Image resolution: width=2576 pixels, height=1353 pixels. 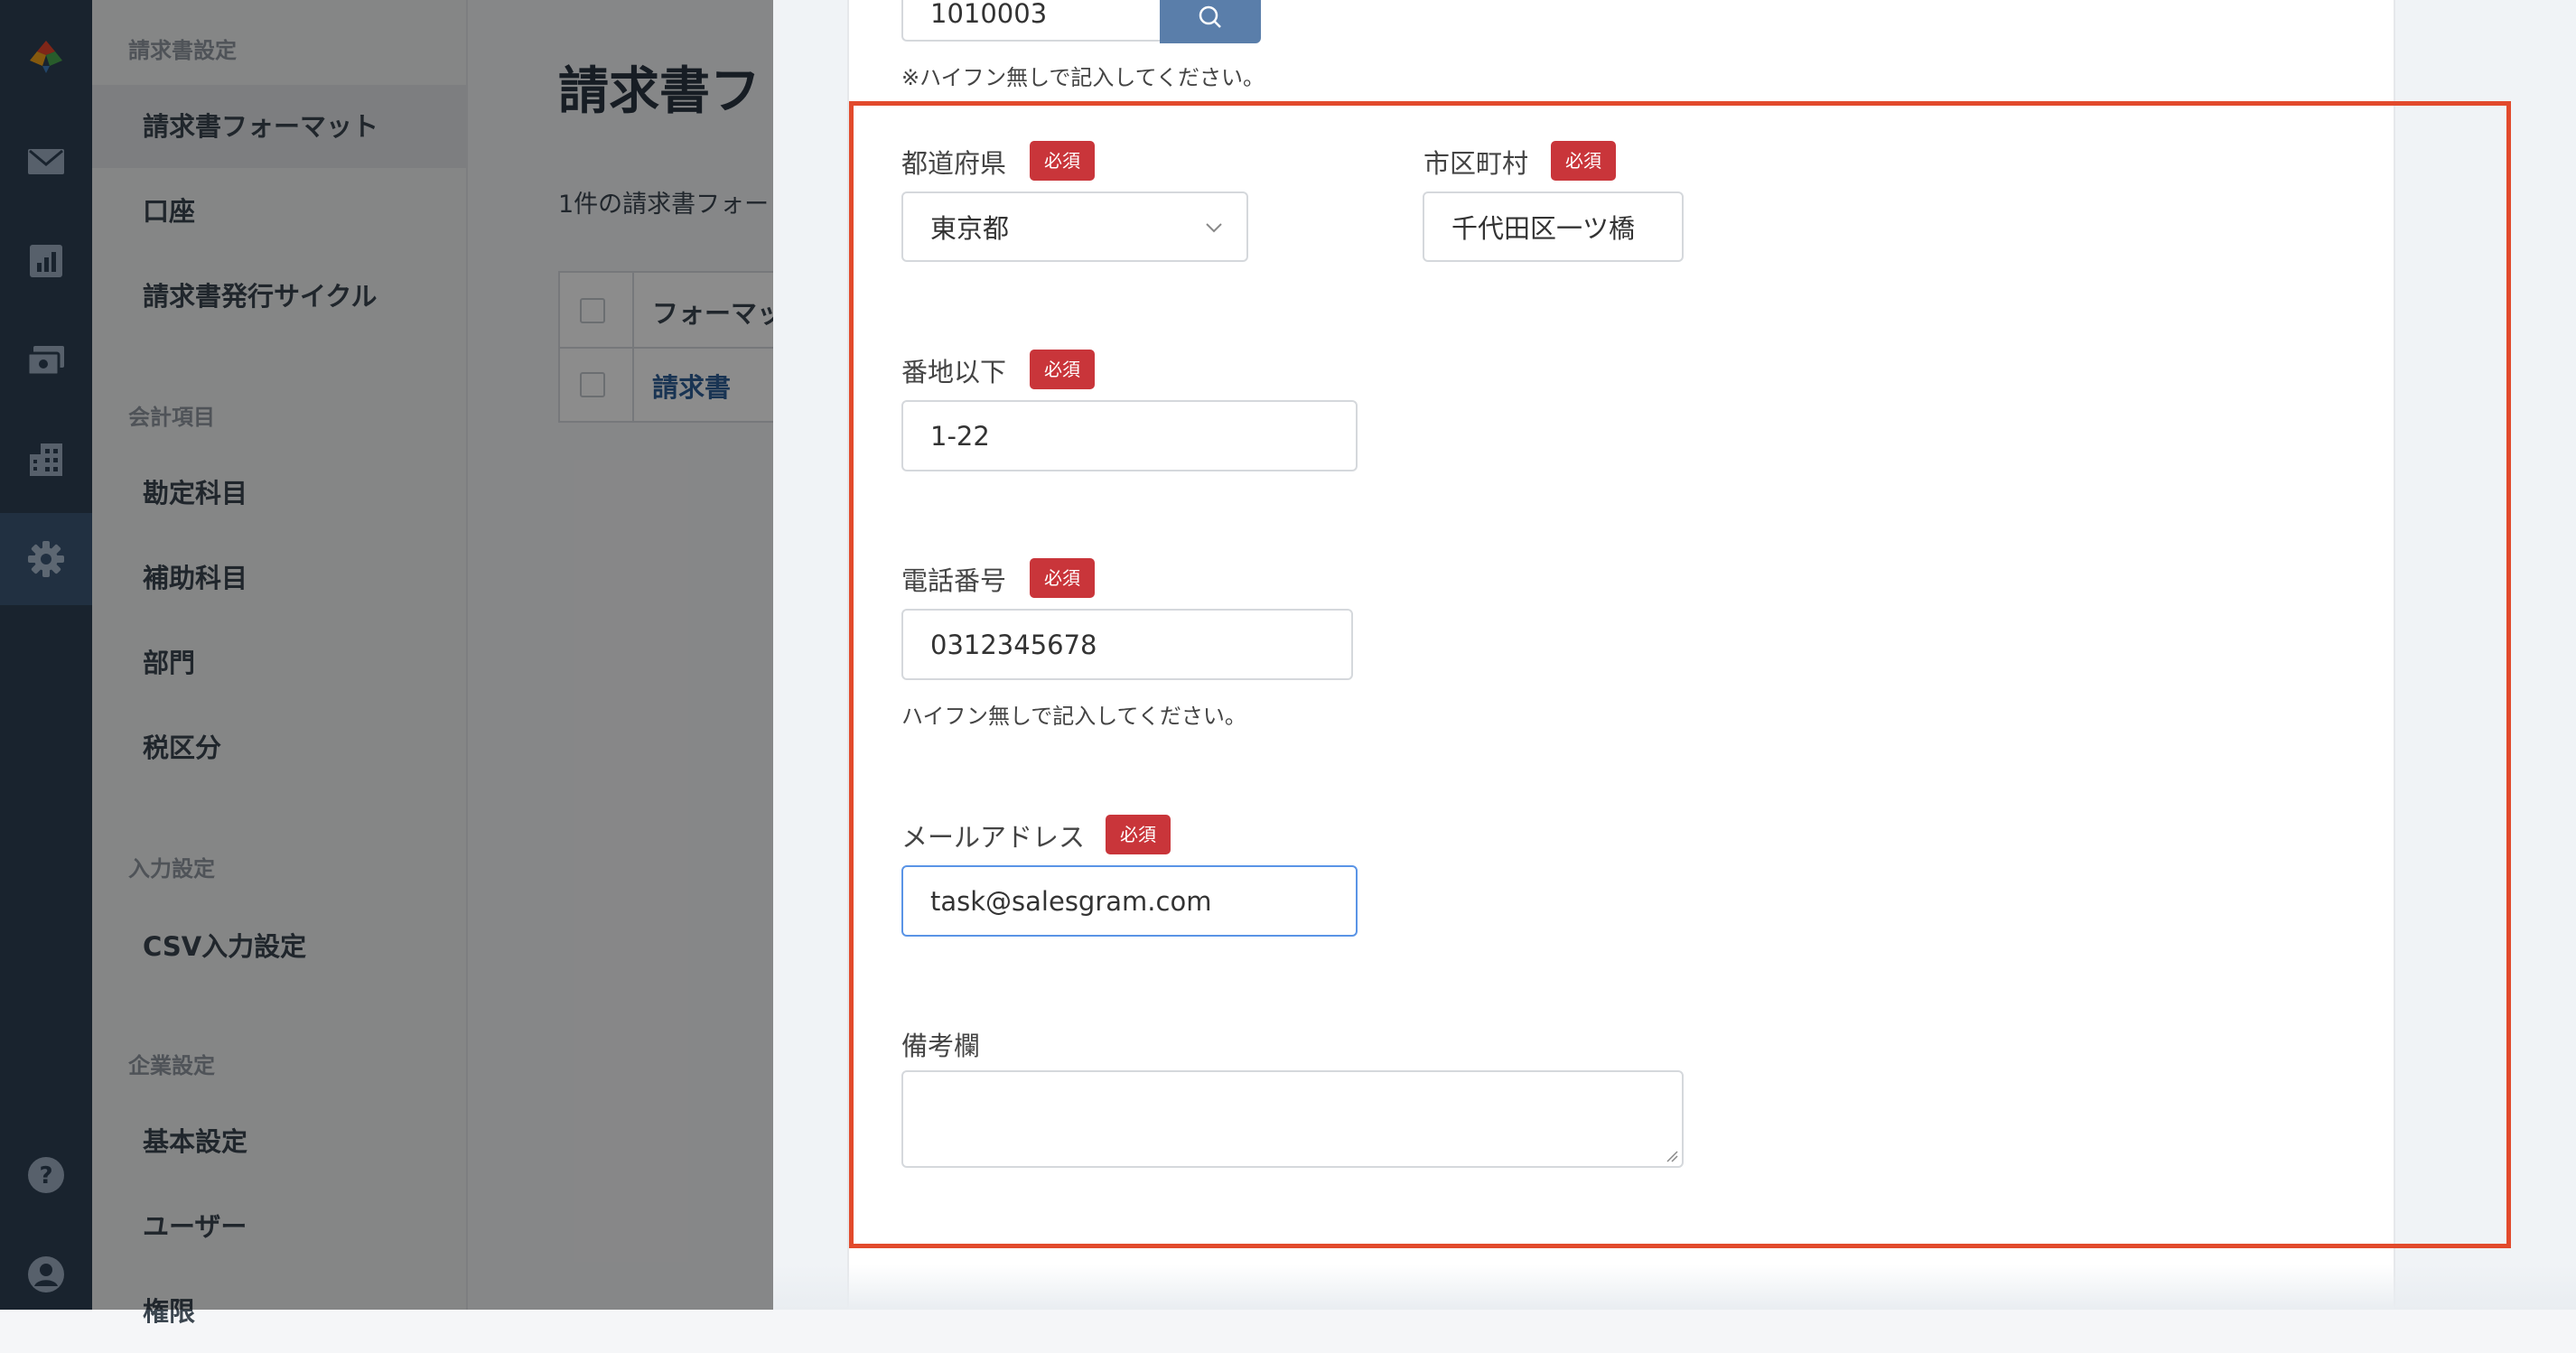 What do you see at coordinates (1074, 226) in the screenshot?
I see `prefecture-select: 東京都` at bounding box center [1074, 226].